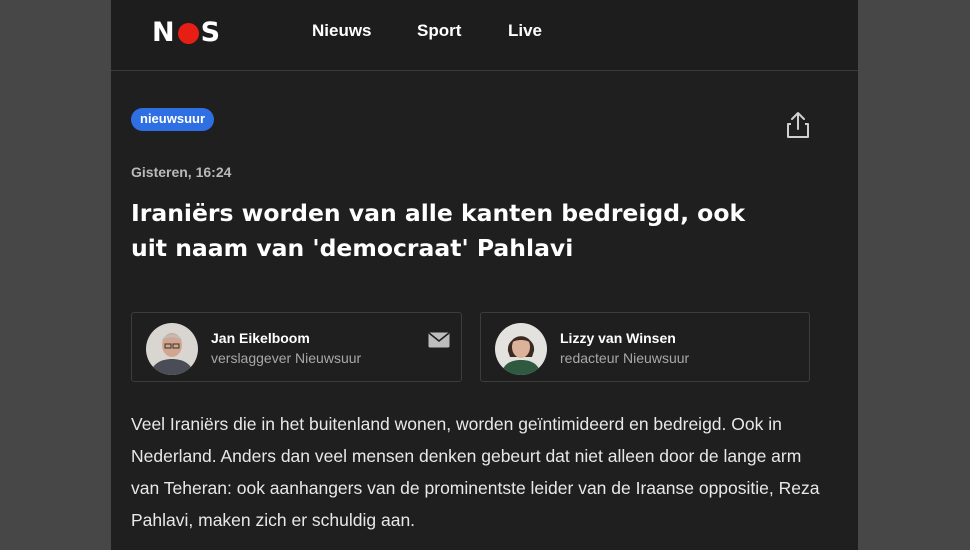 Image resolution: width=970 pixels, height=550 pixels. What do you see at coordinates (439, 31) in the screenshot?
I see `nav-sport: Sport` at bounding box center [439, 31].